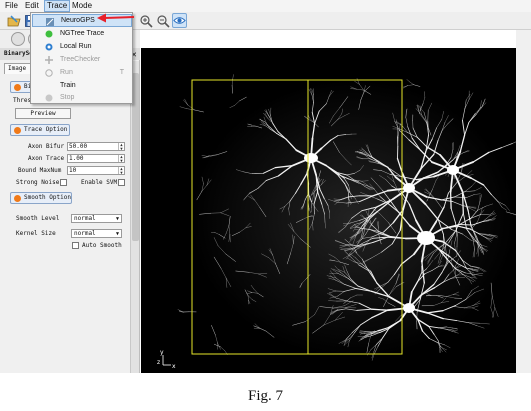 The width and height of the screenshot is (531, 411). What do you see at coordinates (46, 158) in the screenshot?
I see `axon-trace-label: Axon Trace` at bounding box center [46, 158].